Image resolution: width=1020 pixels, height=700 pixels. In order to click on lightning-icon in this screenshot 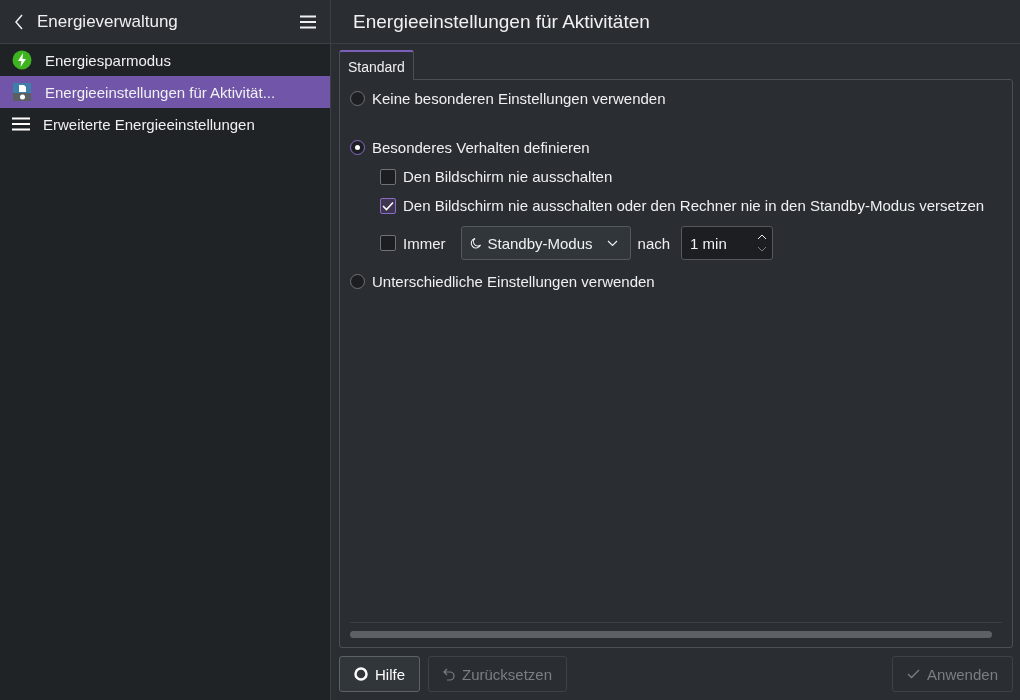, I will do `click(22, 60)`.